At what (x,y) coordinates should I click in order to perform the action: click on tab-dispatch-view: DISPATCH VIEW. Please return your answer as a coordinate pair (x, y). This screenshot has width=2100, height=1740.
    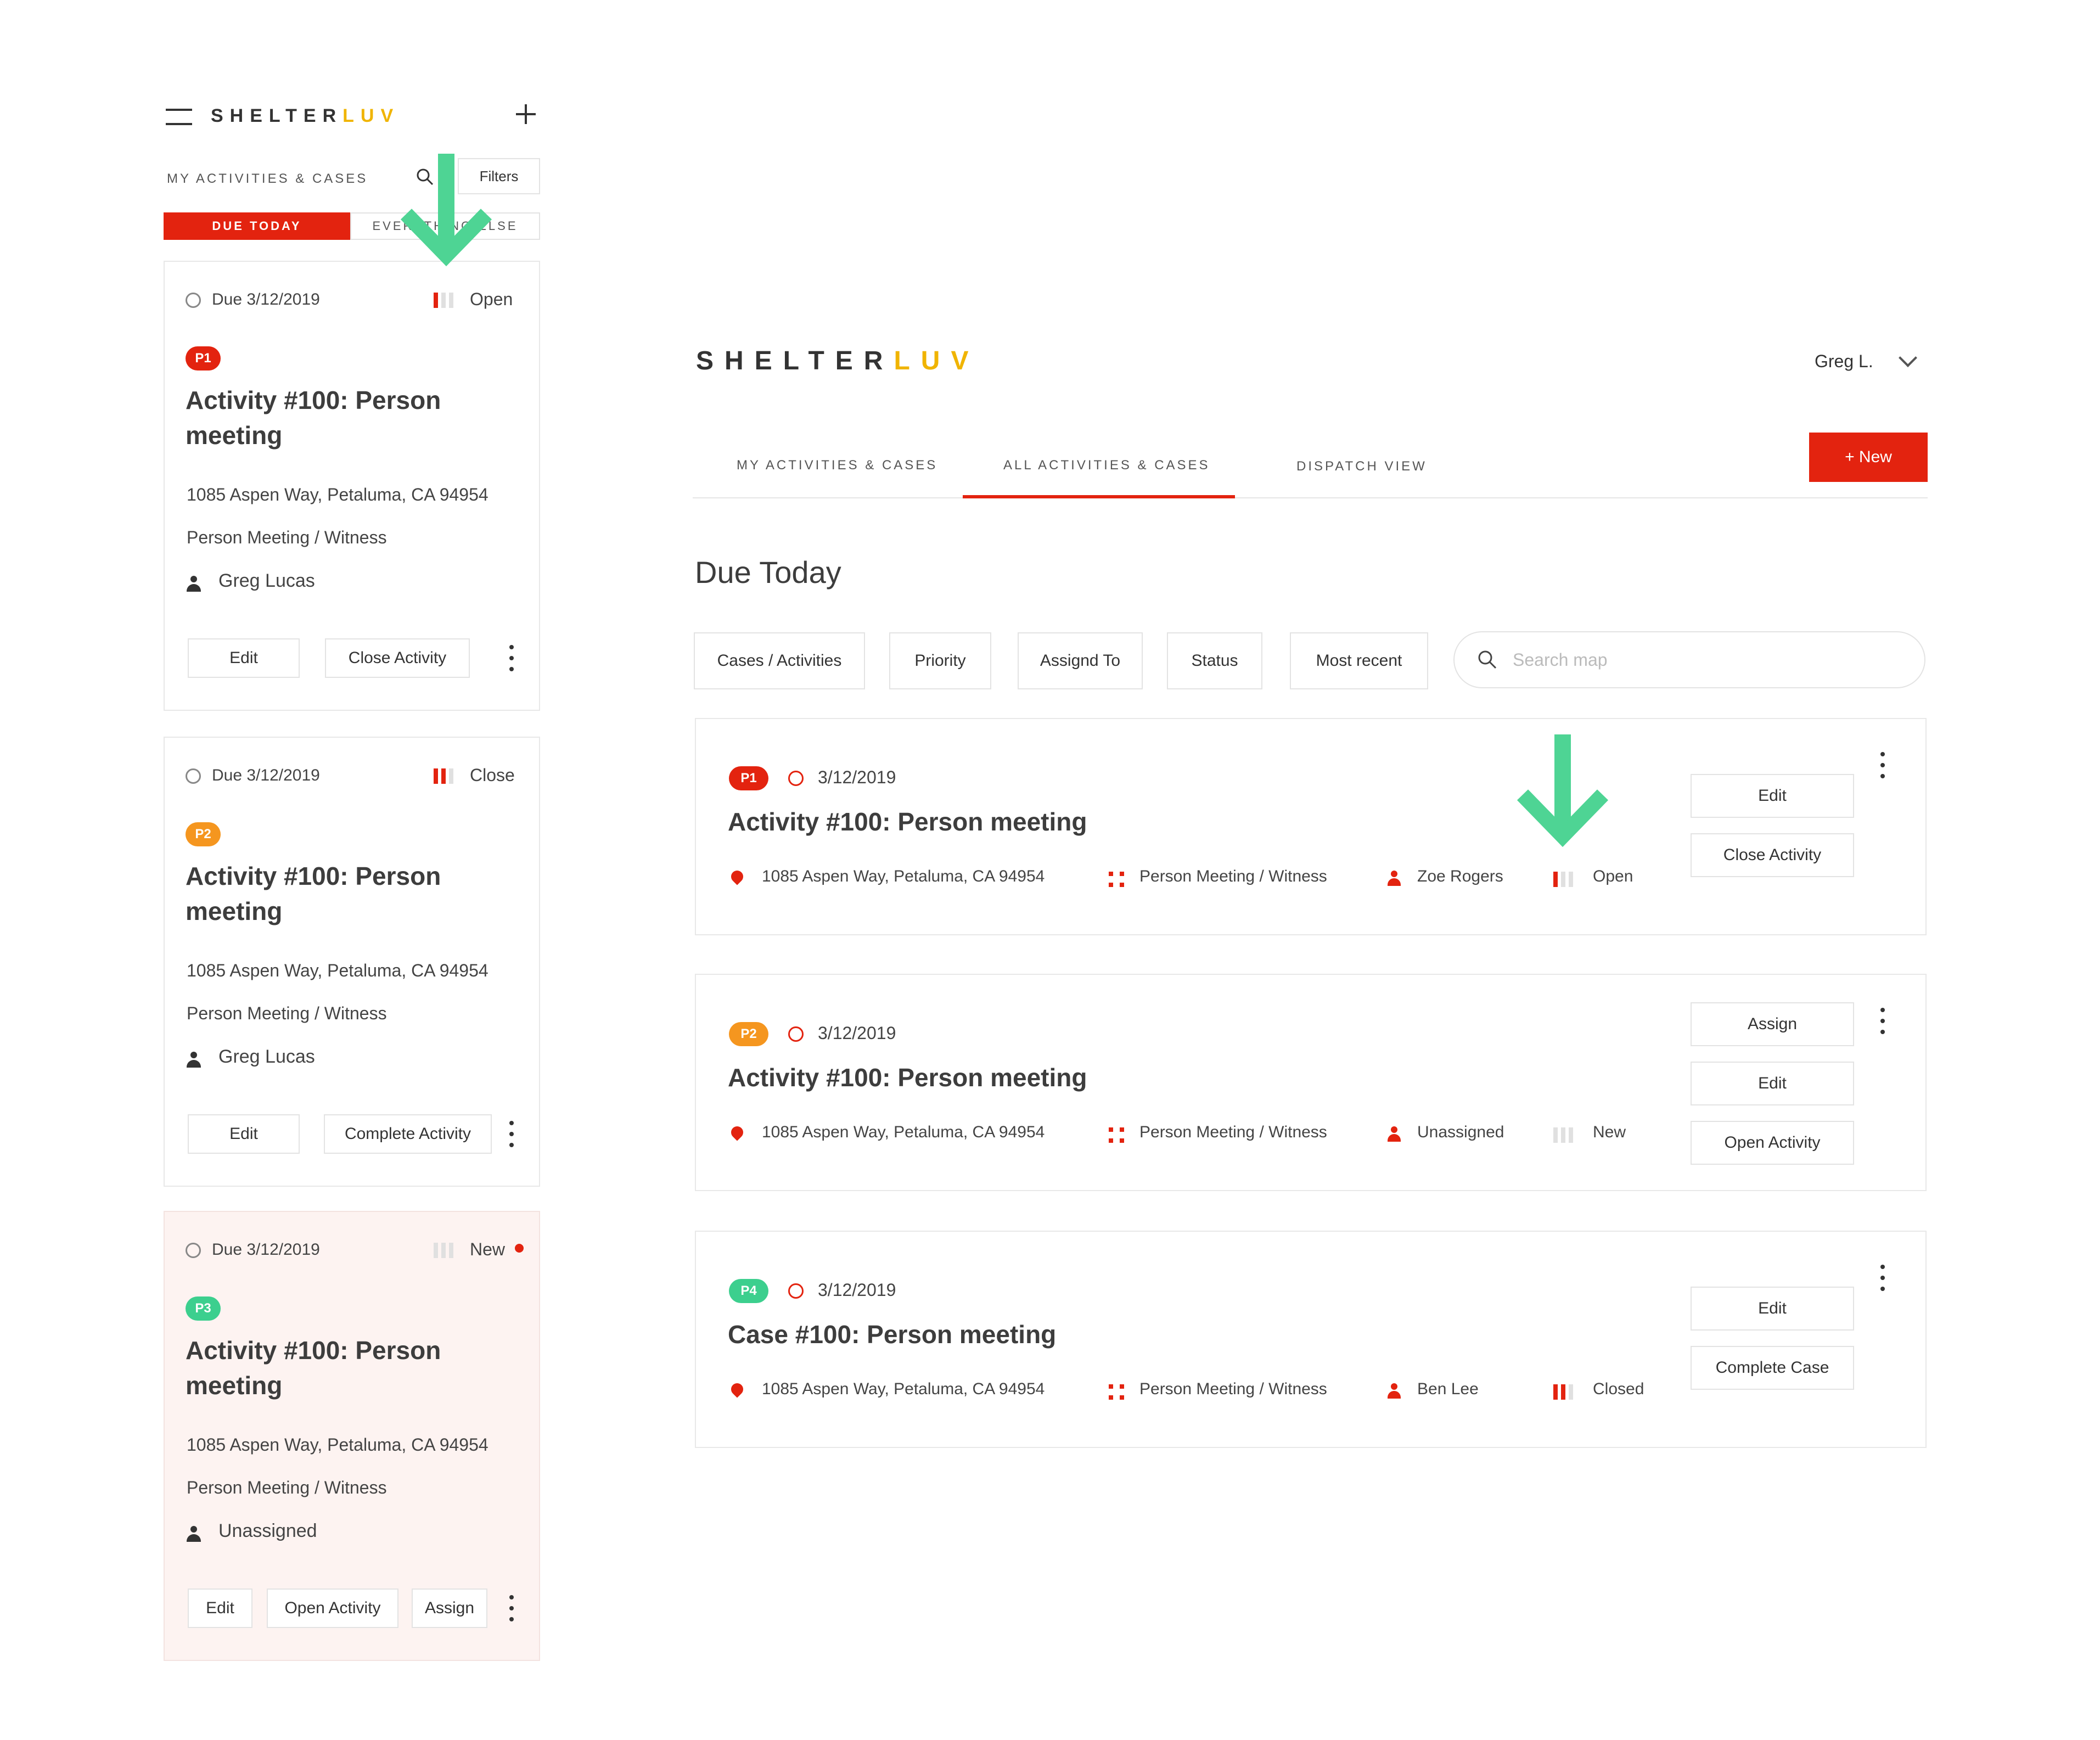
    Looking at the image, I should click on (1361, 467).